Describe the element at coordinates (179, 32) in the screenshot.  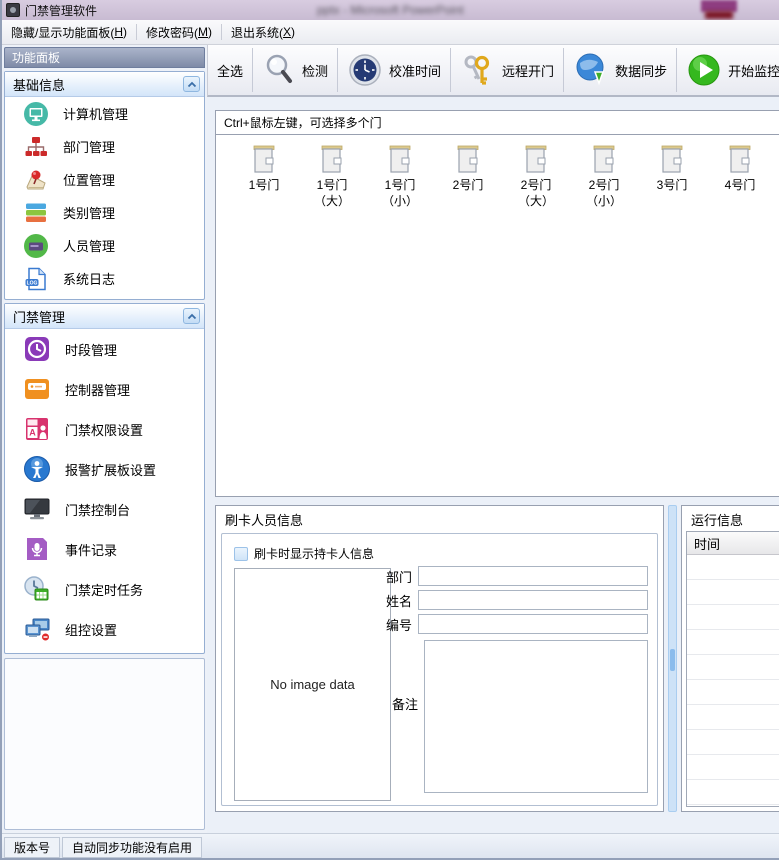
I see `menu-item-change-password: 修改密码(M)` at that location.